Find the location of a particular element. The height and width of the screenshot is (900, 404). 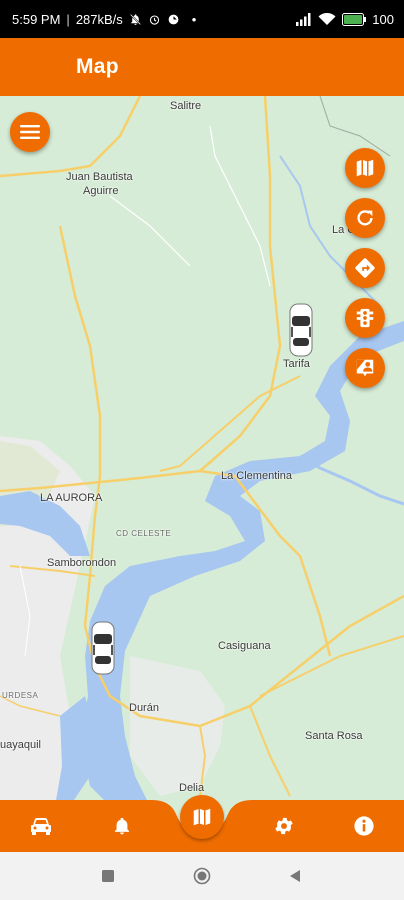

home-icon is located at coordinates (202, 876).